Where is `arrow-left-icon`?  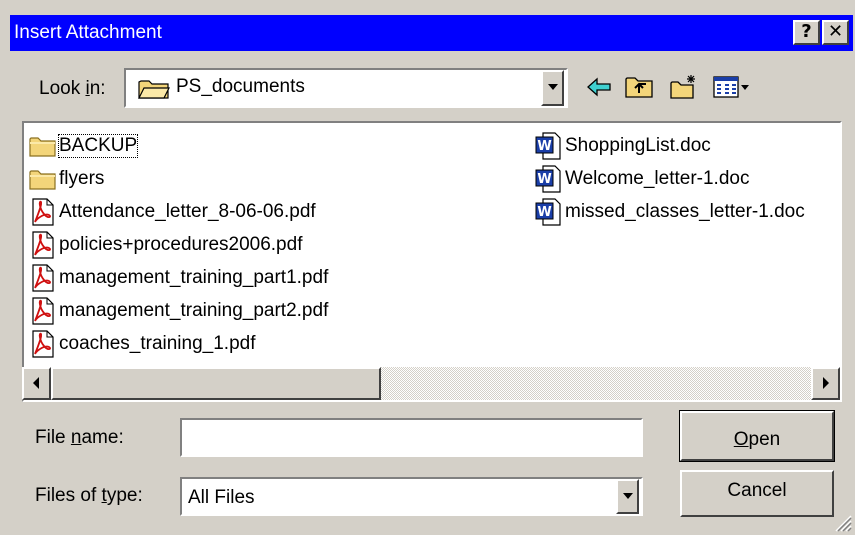
arrow-left-icon is located at coordinates (36, 383).